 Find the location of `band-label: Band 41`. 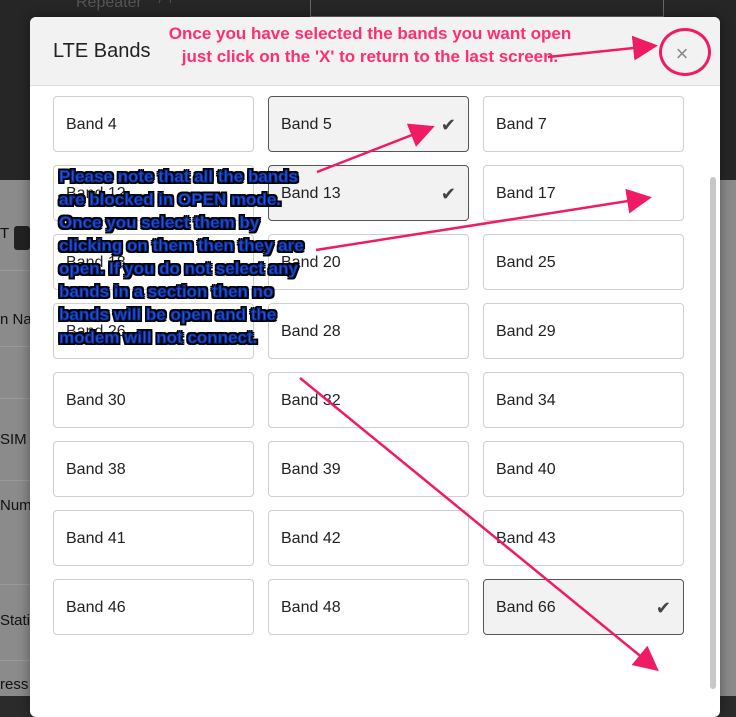

band-label: Band 41 is located at coordinates (96, 538).